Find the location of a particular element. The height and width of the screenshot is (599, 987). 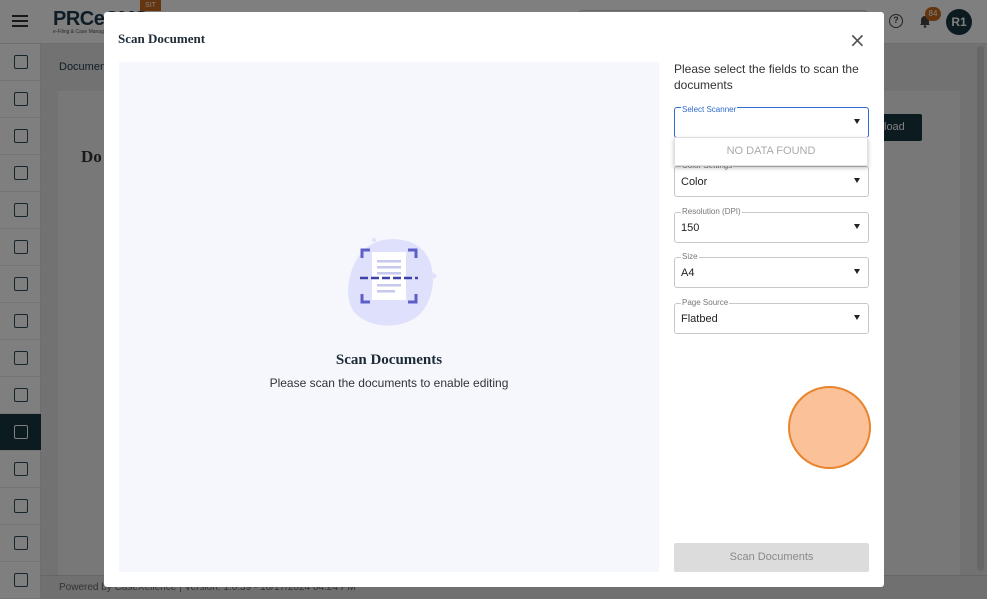

field-label: Size is located at coordinates (690, 257).